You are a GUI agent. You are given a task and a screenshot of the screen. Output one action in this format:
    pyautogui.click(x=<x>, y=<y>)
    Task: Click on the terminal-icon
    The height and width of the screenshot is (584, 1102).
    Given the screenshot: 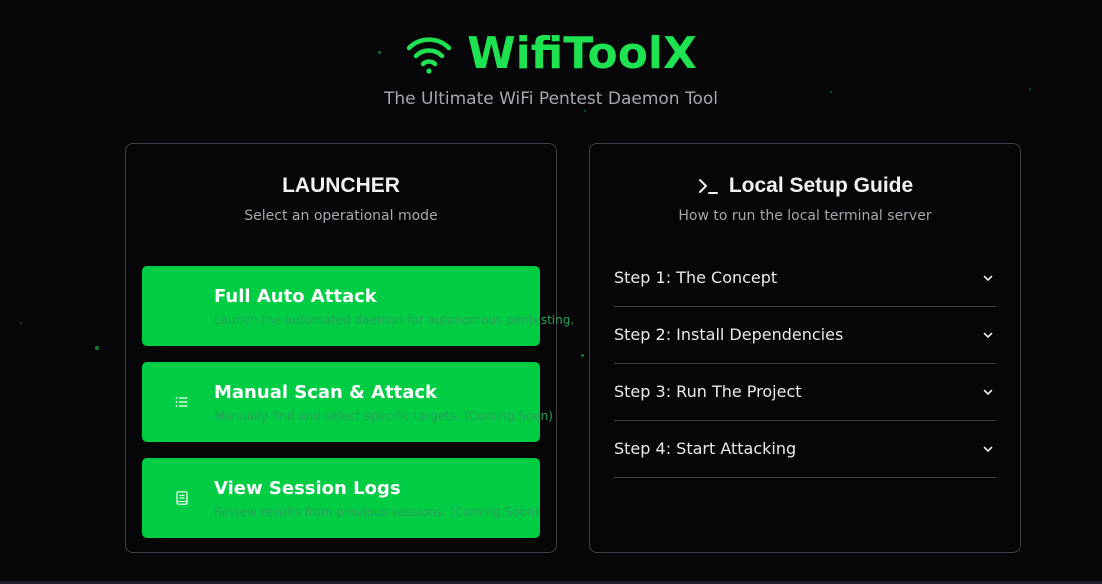 What is the action you would take?
    pyautogui.click(x=708, y=186)
    